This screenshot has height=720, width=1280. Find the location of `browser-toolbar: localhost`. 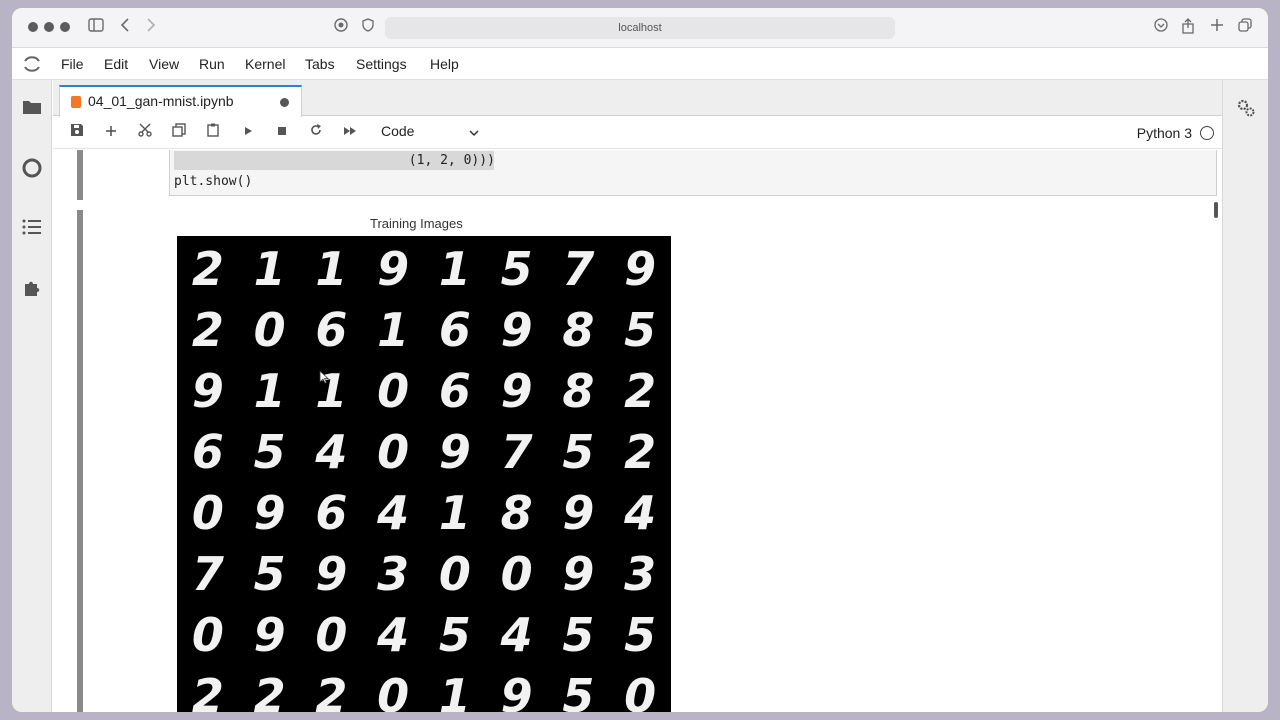

browser-toolbar: localhost is located at coordinates (640, 28).